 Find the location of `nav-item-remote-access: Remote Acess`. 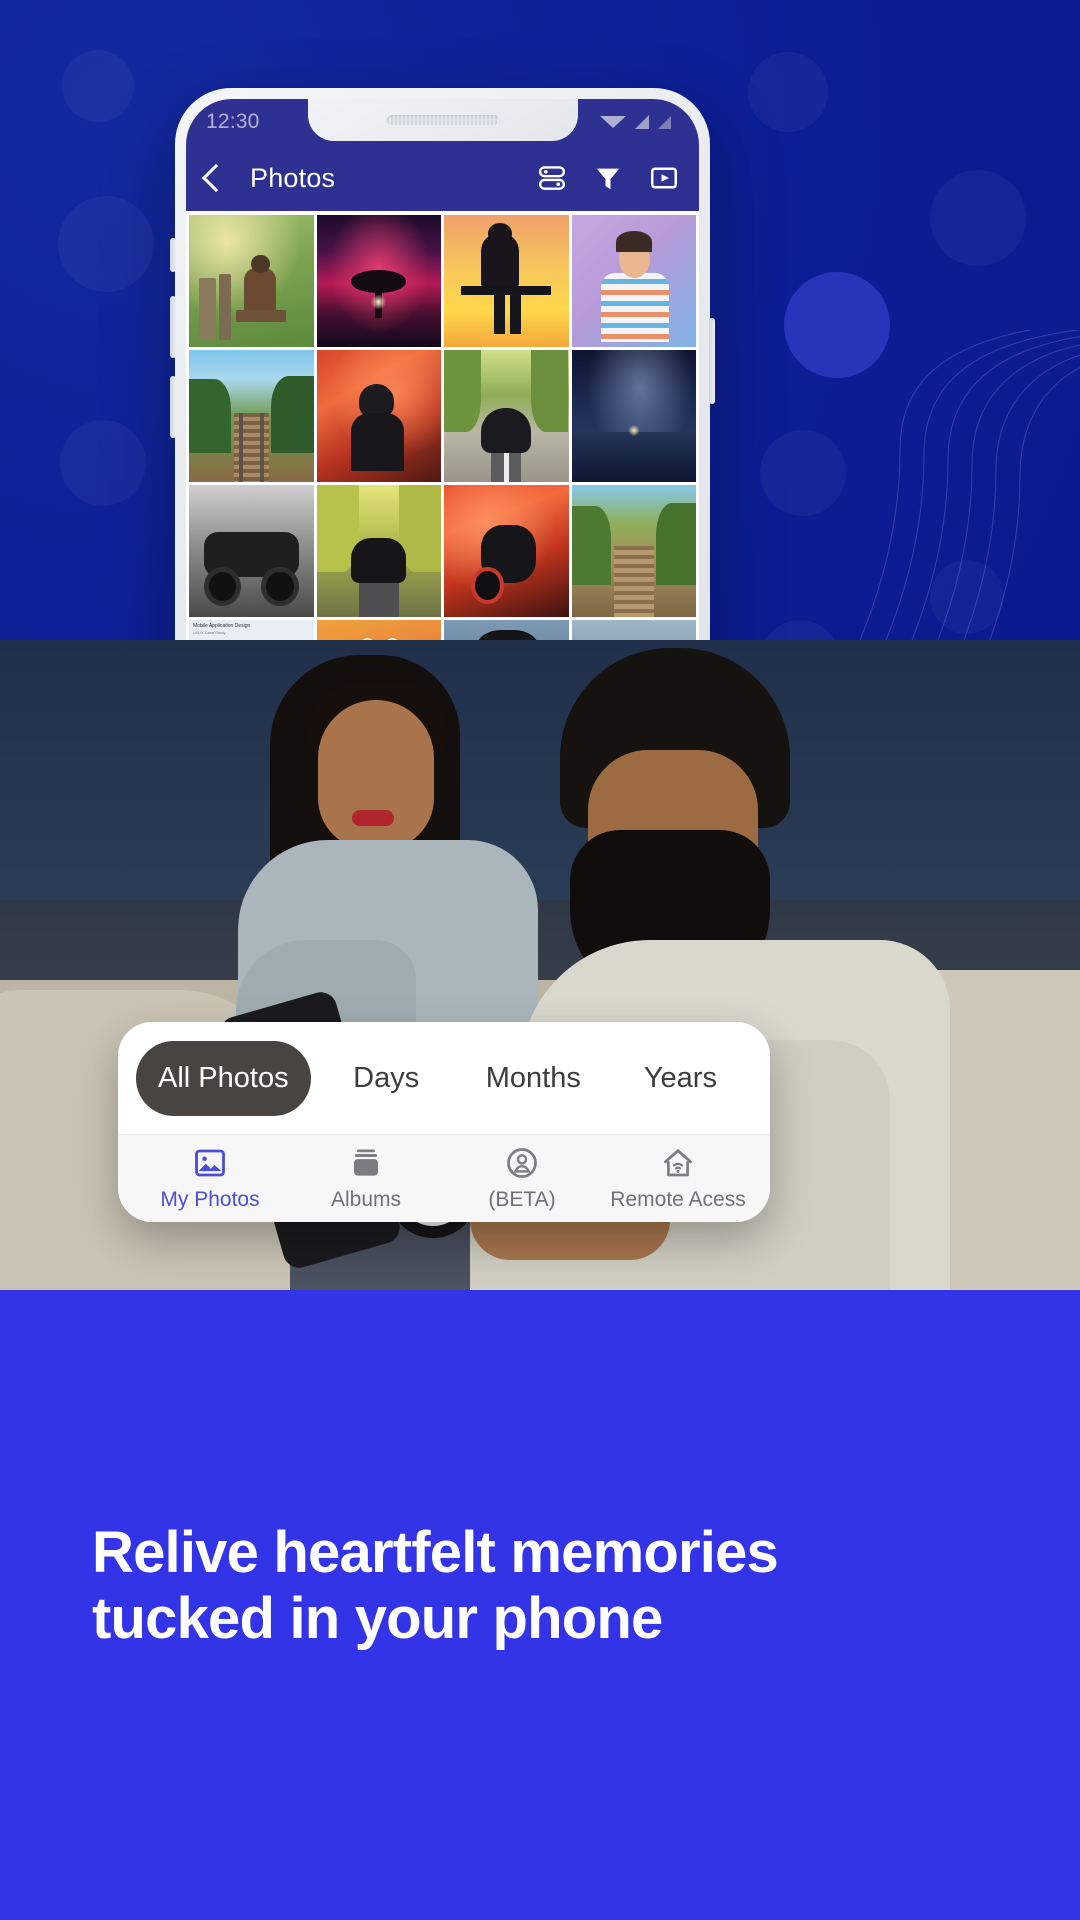

nav-item-remote-access: Remote Acess is located at coordinates (678, 1178).